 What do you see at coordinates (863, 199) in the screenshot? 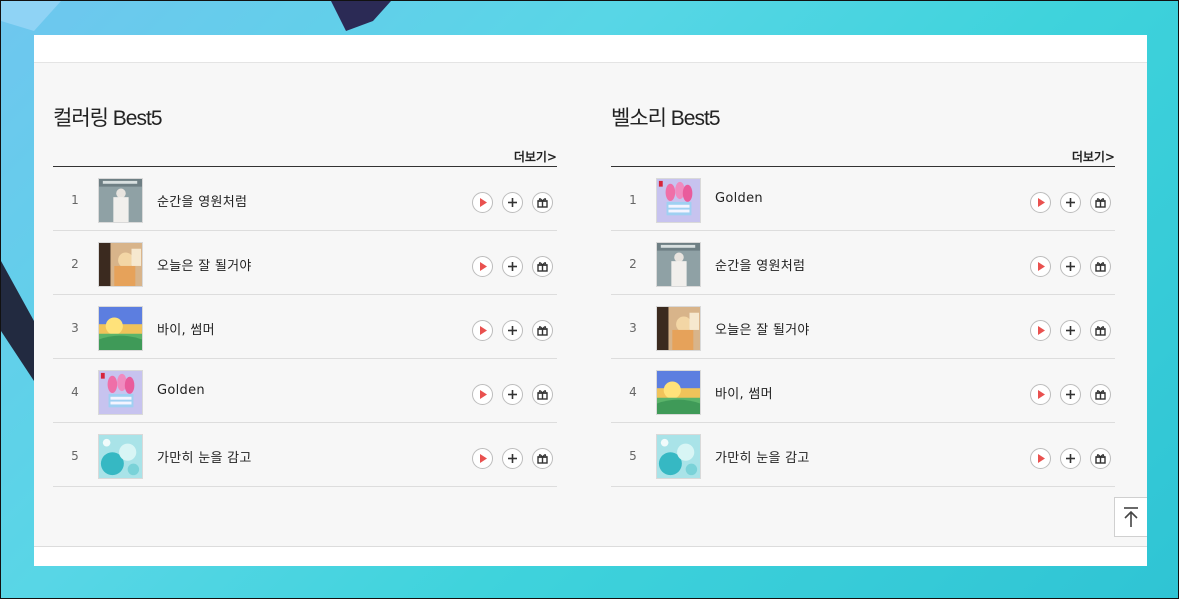
I see `song-row: 1 Golden` at bounding box center [863, 199].